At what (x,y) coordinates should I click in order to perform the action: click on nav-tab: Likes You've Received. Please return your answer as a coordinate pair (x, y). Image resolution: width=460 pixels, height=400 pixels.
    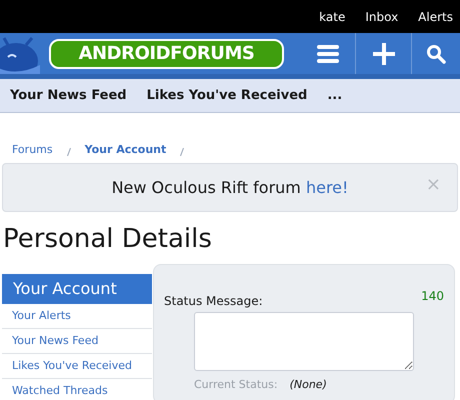
    Looking at the image, I should click on (227, 96).